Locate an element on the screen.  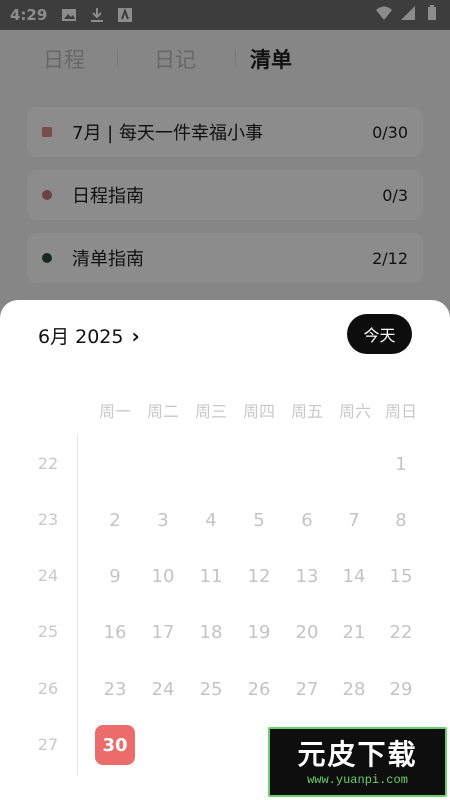
day-cell: 2 is located at coordinates (115, 520).